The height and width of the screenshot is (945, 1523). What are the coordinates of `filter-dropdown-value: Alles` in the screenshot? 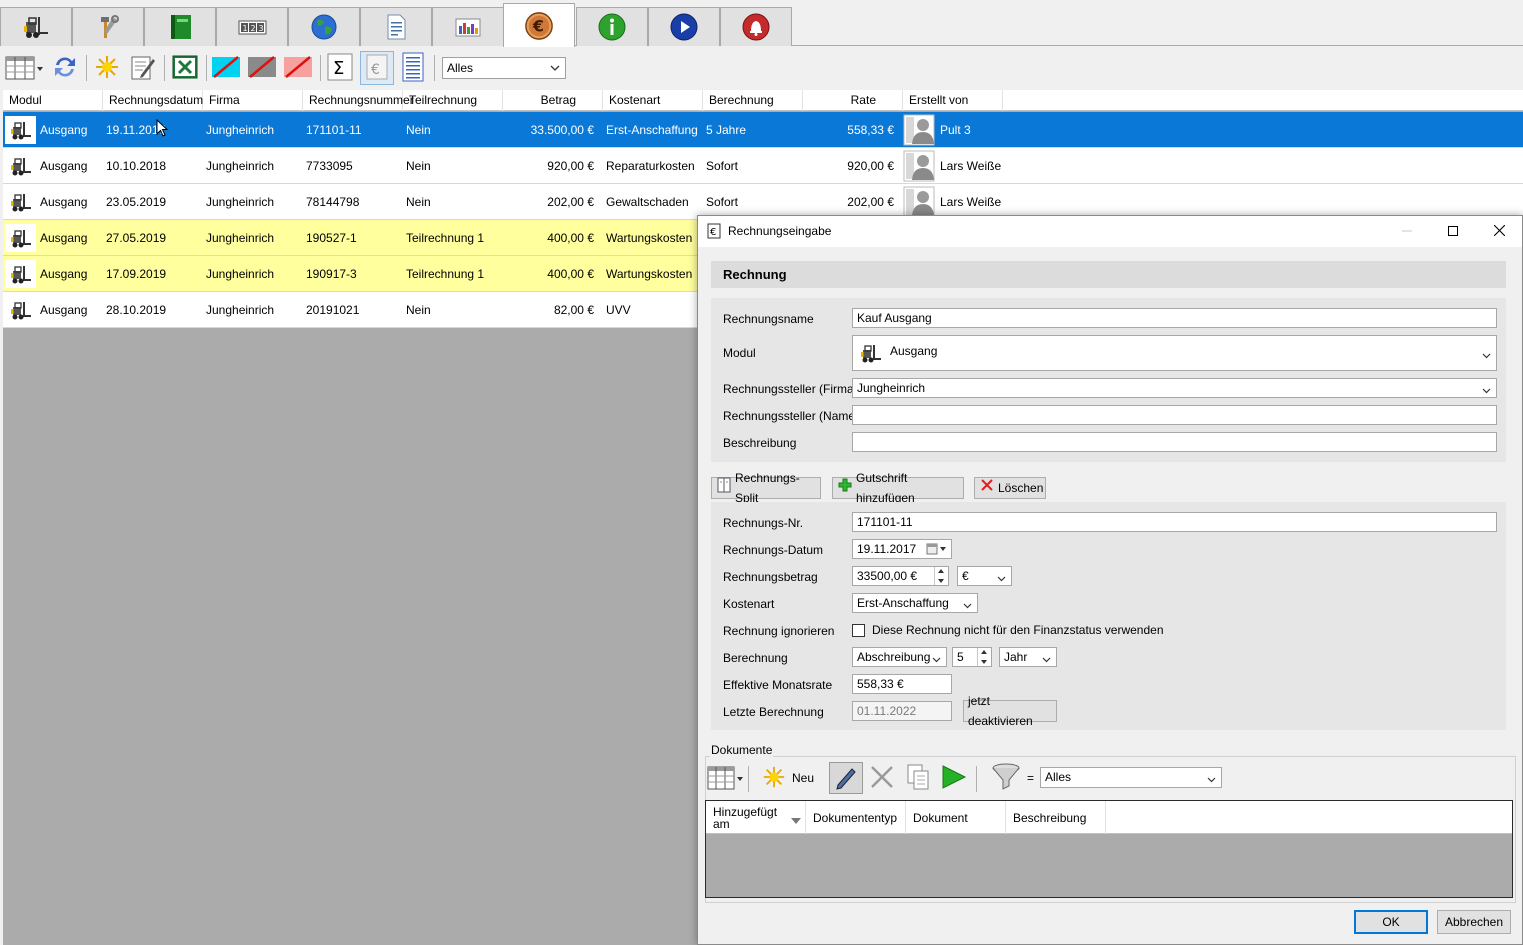 It's located at (460, 68).